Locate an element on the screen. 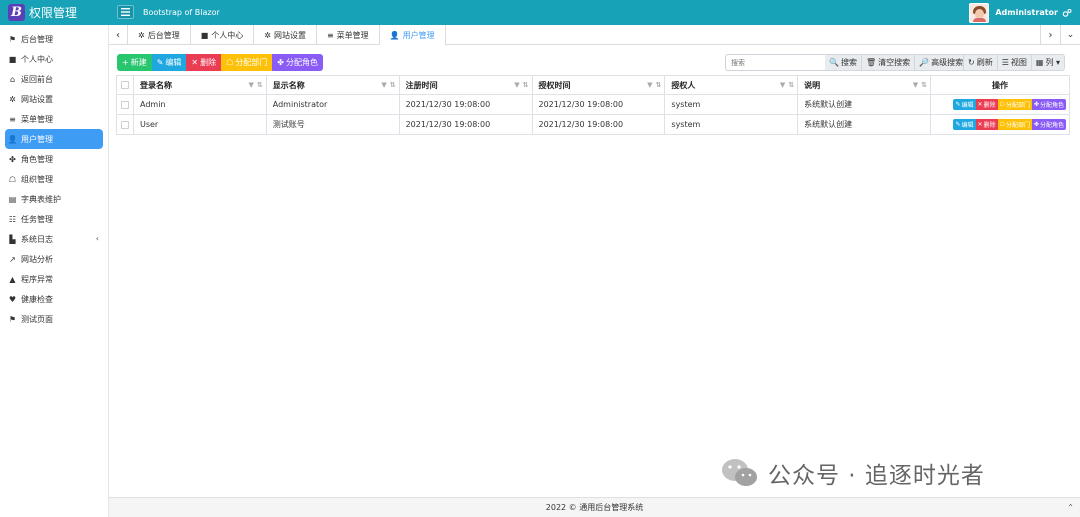 This screenshot has height=517, width=1080. sidebar-item-5: 👤 用户管理 is located at coordinates (54, 139).